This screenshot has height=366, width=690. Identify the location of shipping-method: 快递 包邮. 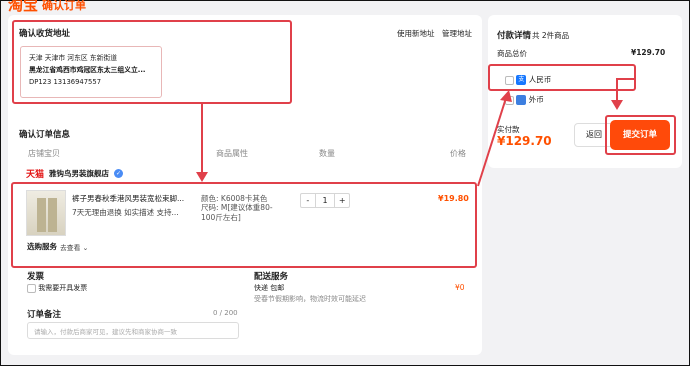
(269, 288).